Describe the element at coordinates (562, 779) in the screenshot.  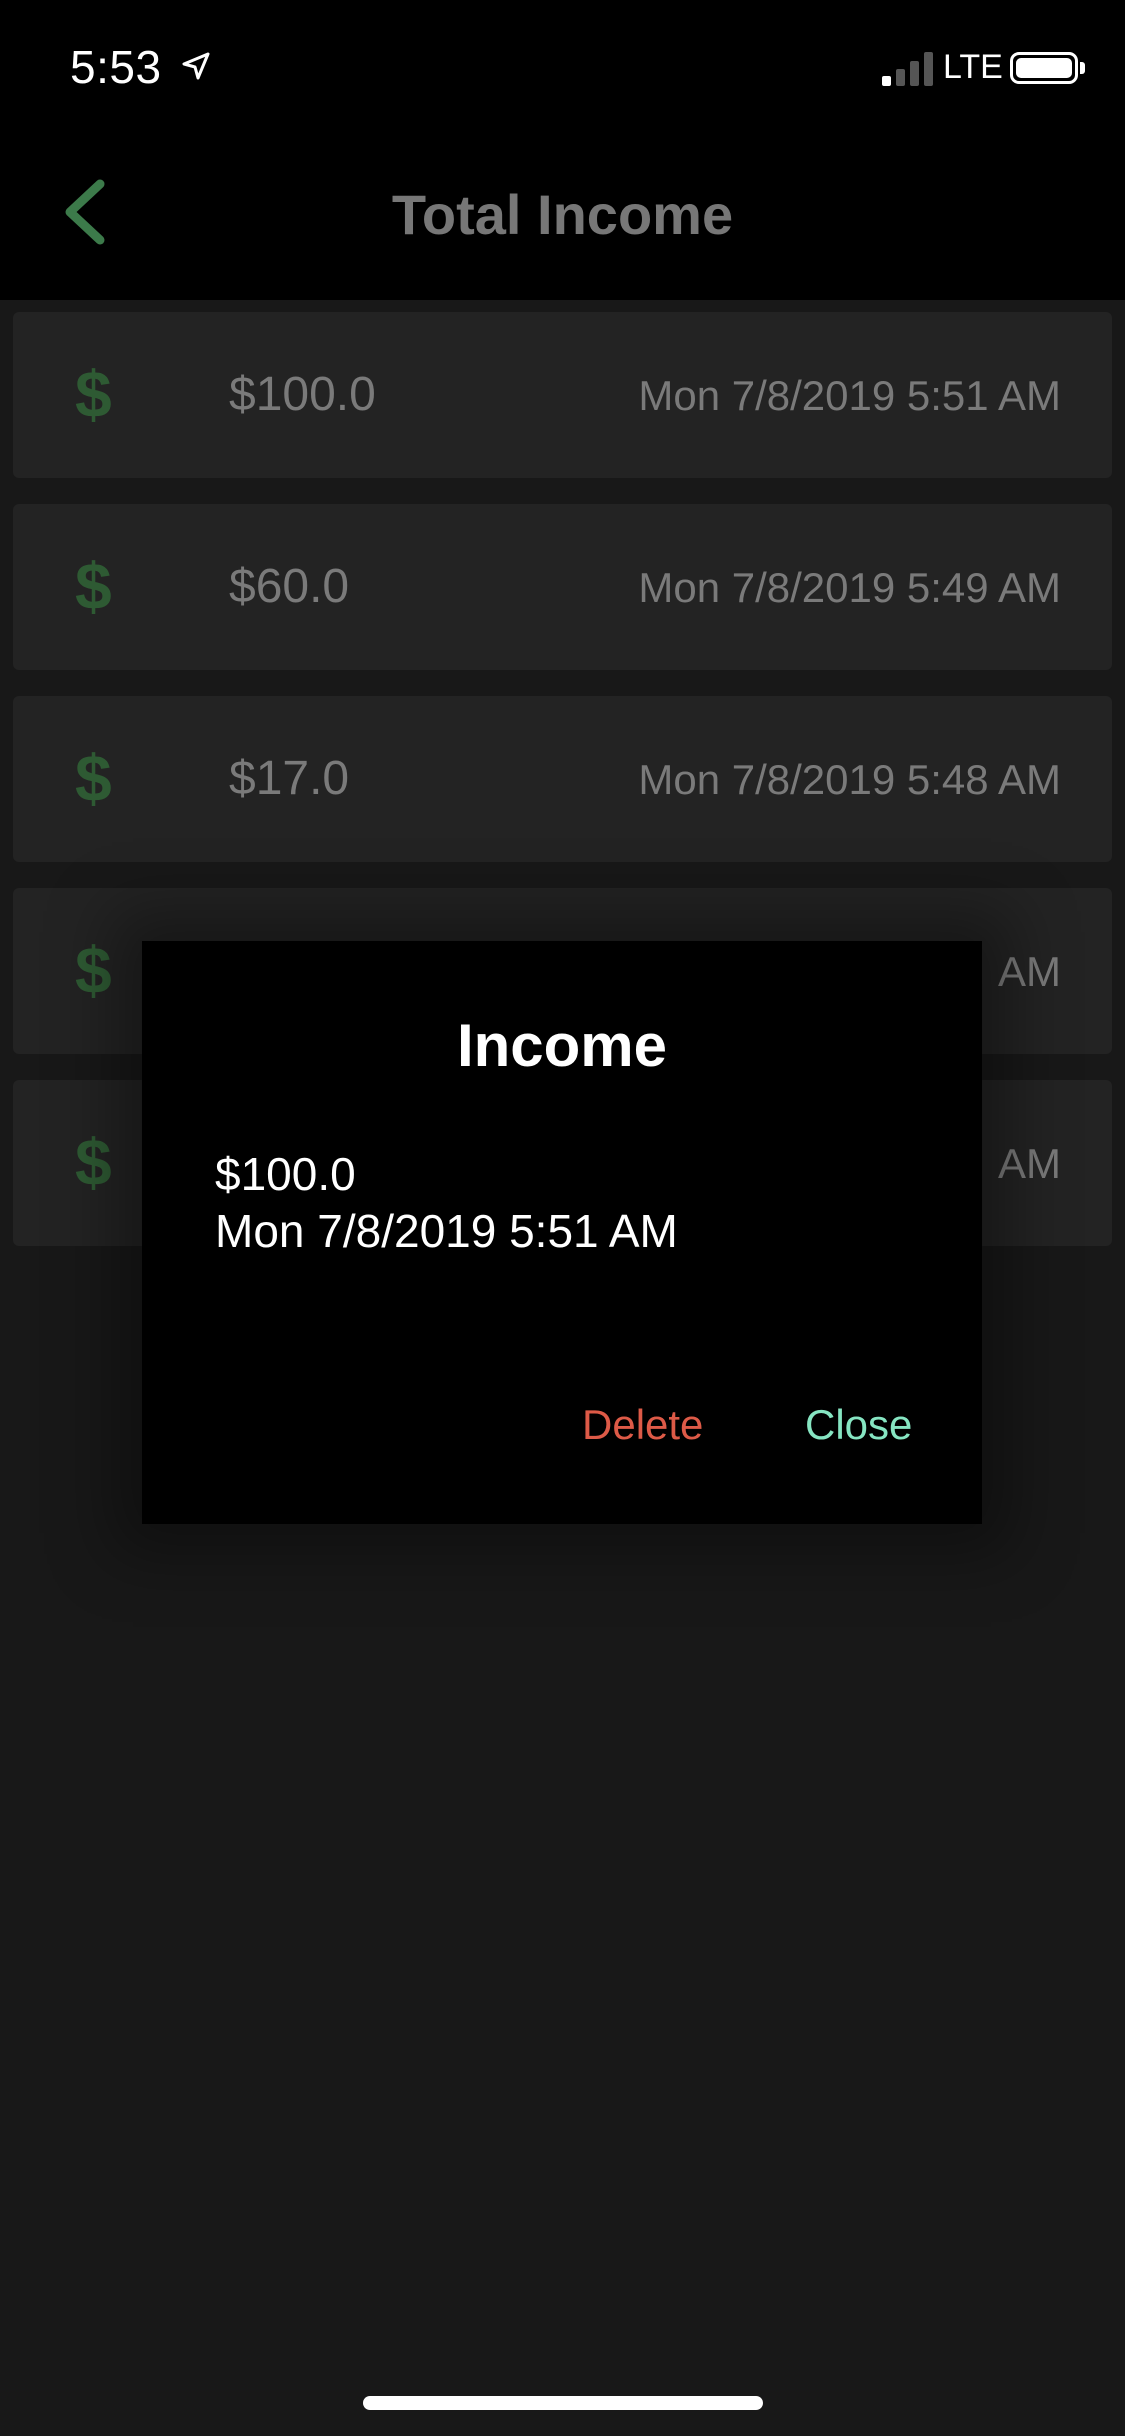
I see `list-item: $ $17.0 Mon 7/8/2019 5:48 AM` at that location.